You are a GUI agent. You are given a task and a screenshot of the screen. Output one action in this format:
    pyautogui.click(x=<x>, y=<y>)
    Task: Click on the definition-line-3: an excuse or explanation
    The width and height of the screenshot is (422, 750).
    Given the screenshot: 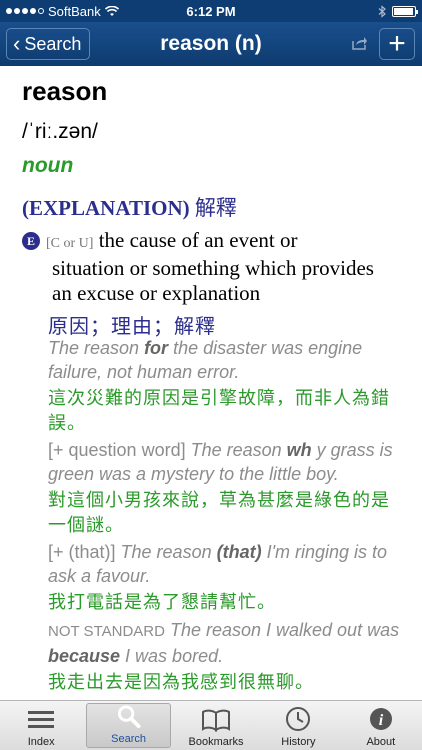 What is the action you would take?
    pyautogui.click(x=156, y=293)
    